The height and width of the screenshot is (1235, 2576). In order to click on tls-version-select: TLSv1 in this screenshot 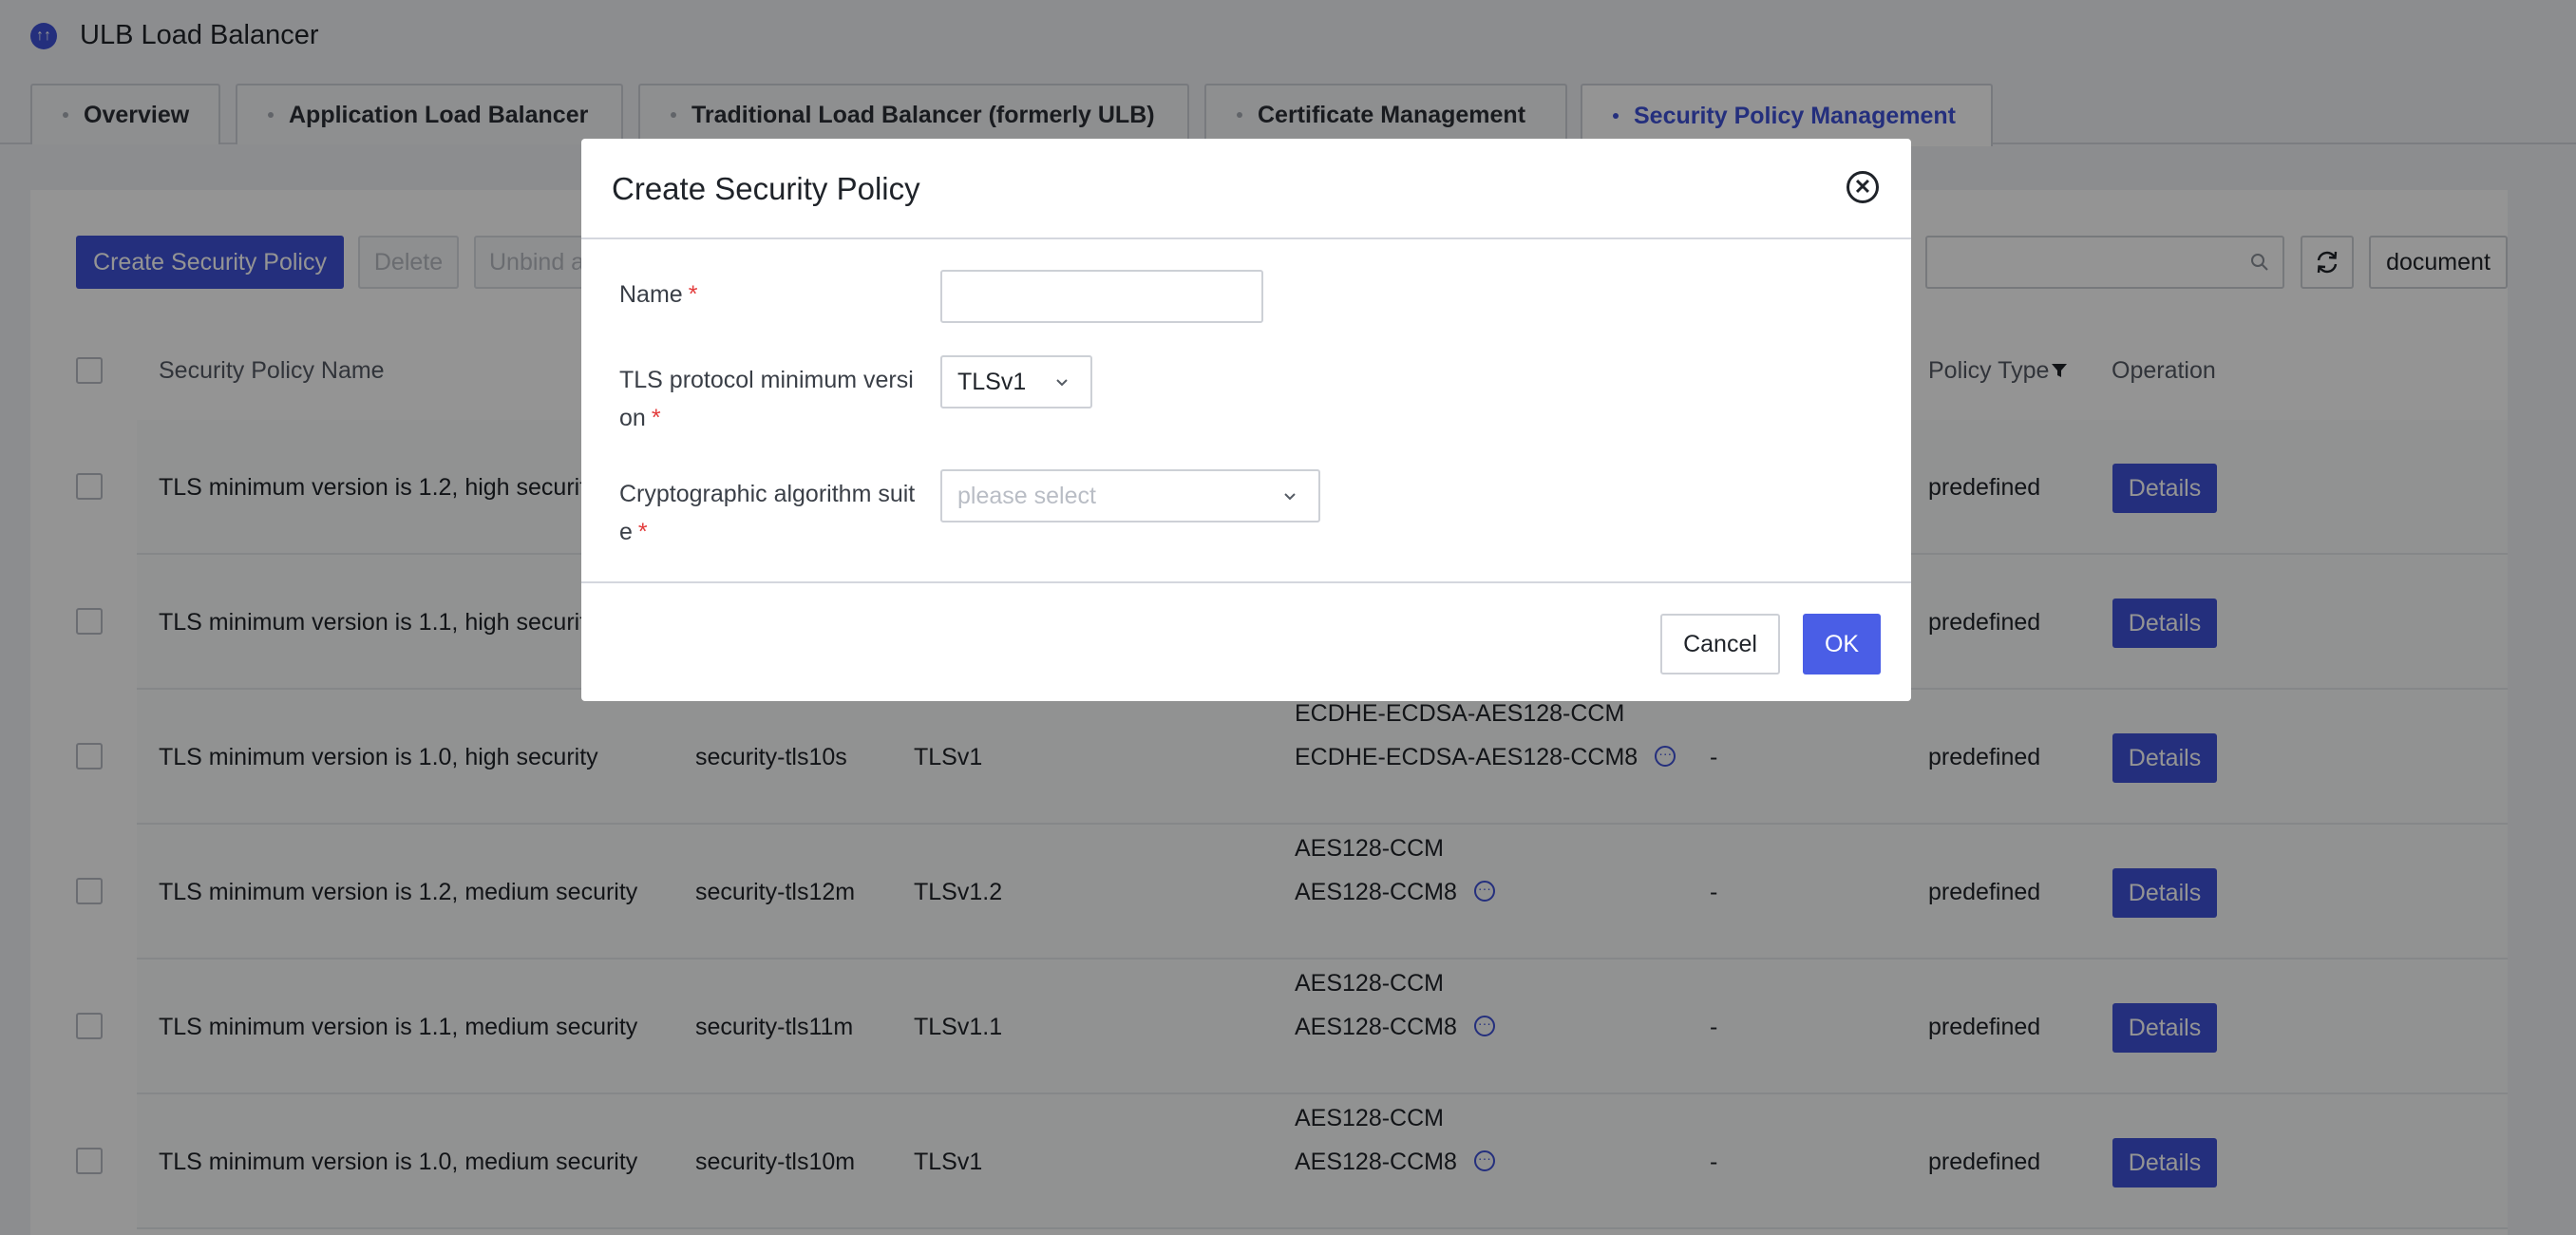, I will do `click(1016, 381)`.